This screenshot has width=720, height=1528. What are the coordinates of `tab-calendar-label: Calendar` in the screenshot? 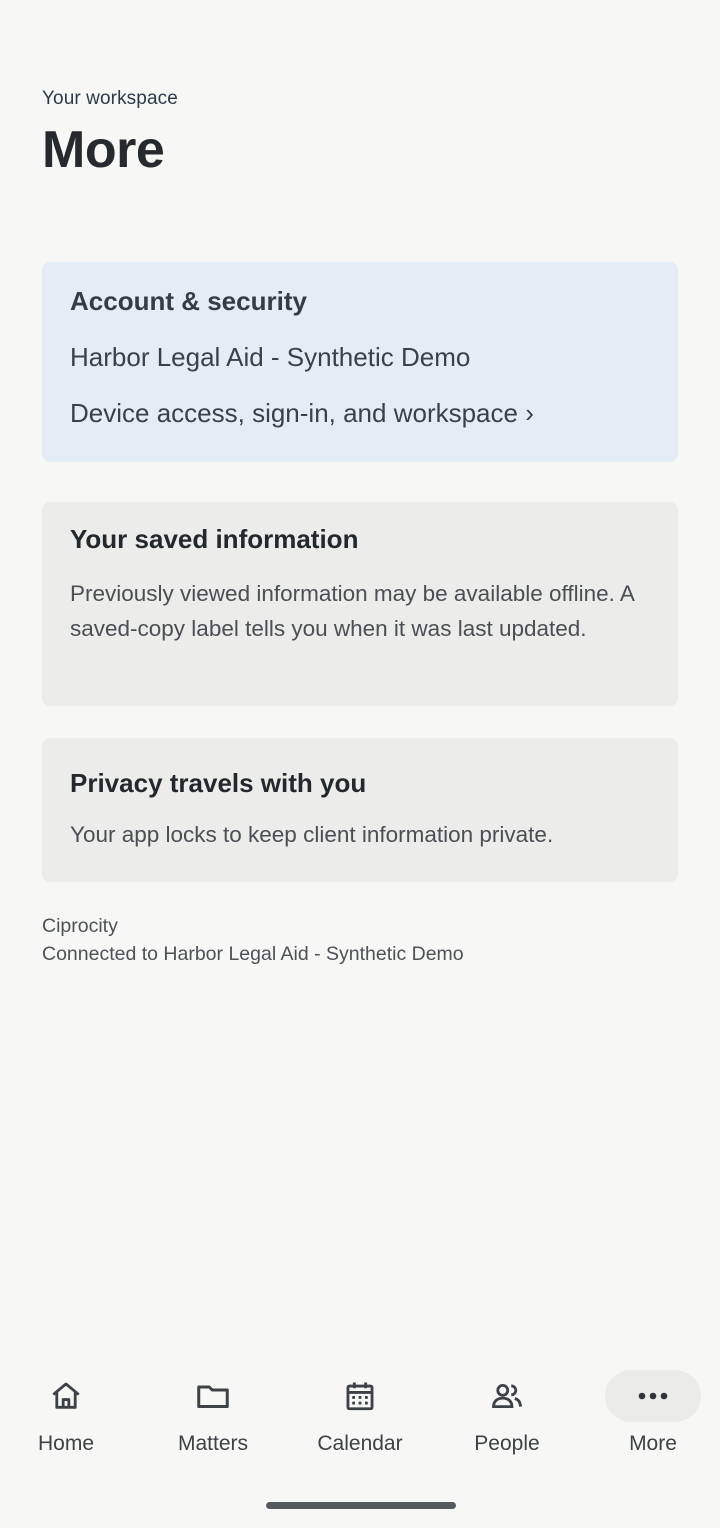 It's located at (360, 1443).